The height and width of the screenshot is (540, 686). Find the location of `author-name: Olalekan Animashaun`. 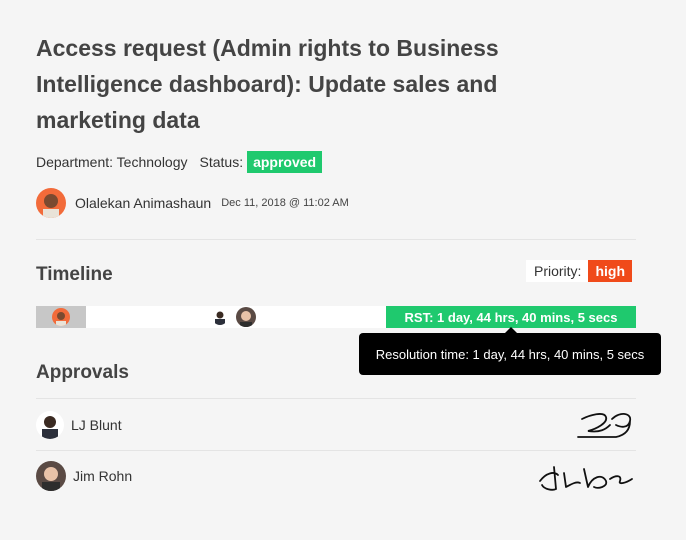

author-name: Olalekan Animashaun is located at coordinates (143, 203).